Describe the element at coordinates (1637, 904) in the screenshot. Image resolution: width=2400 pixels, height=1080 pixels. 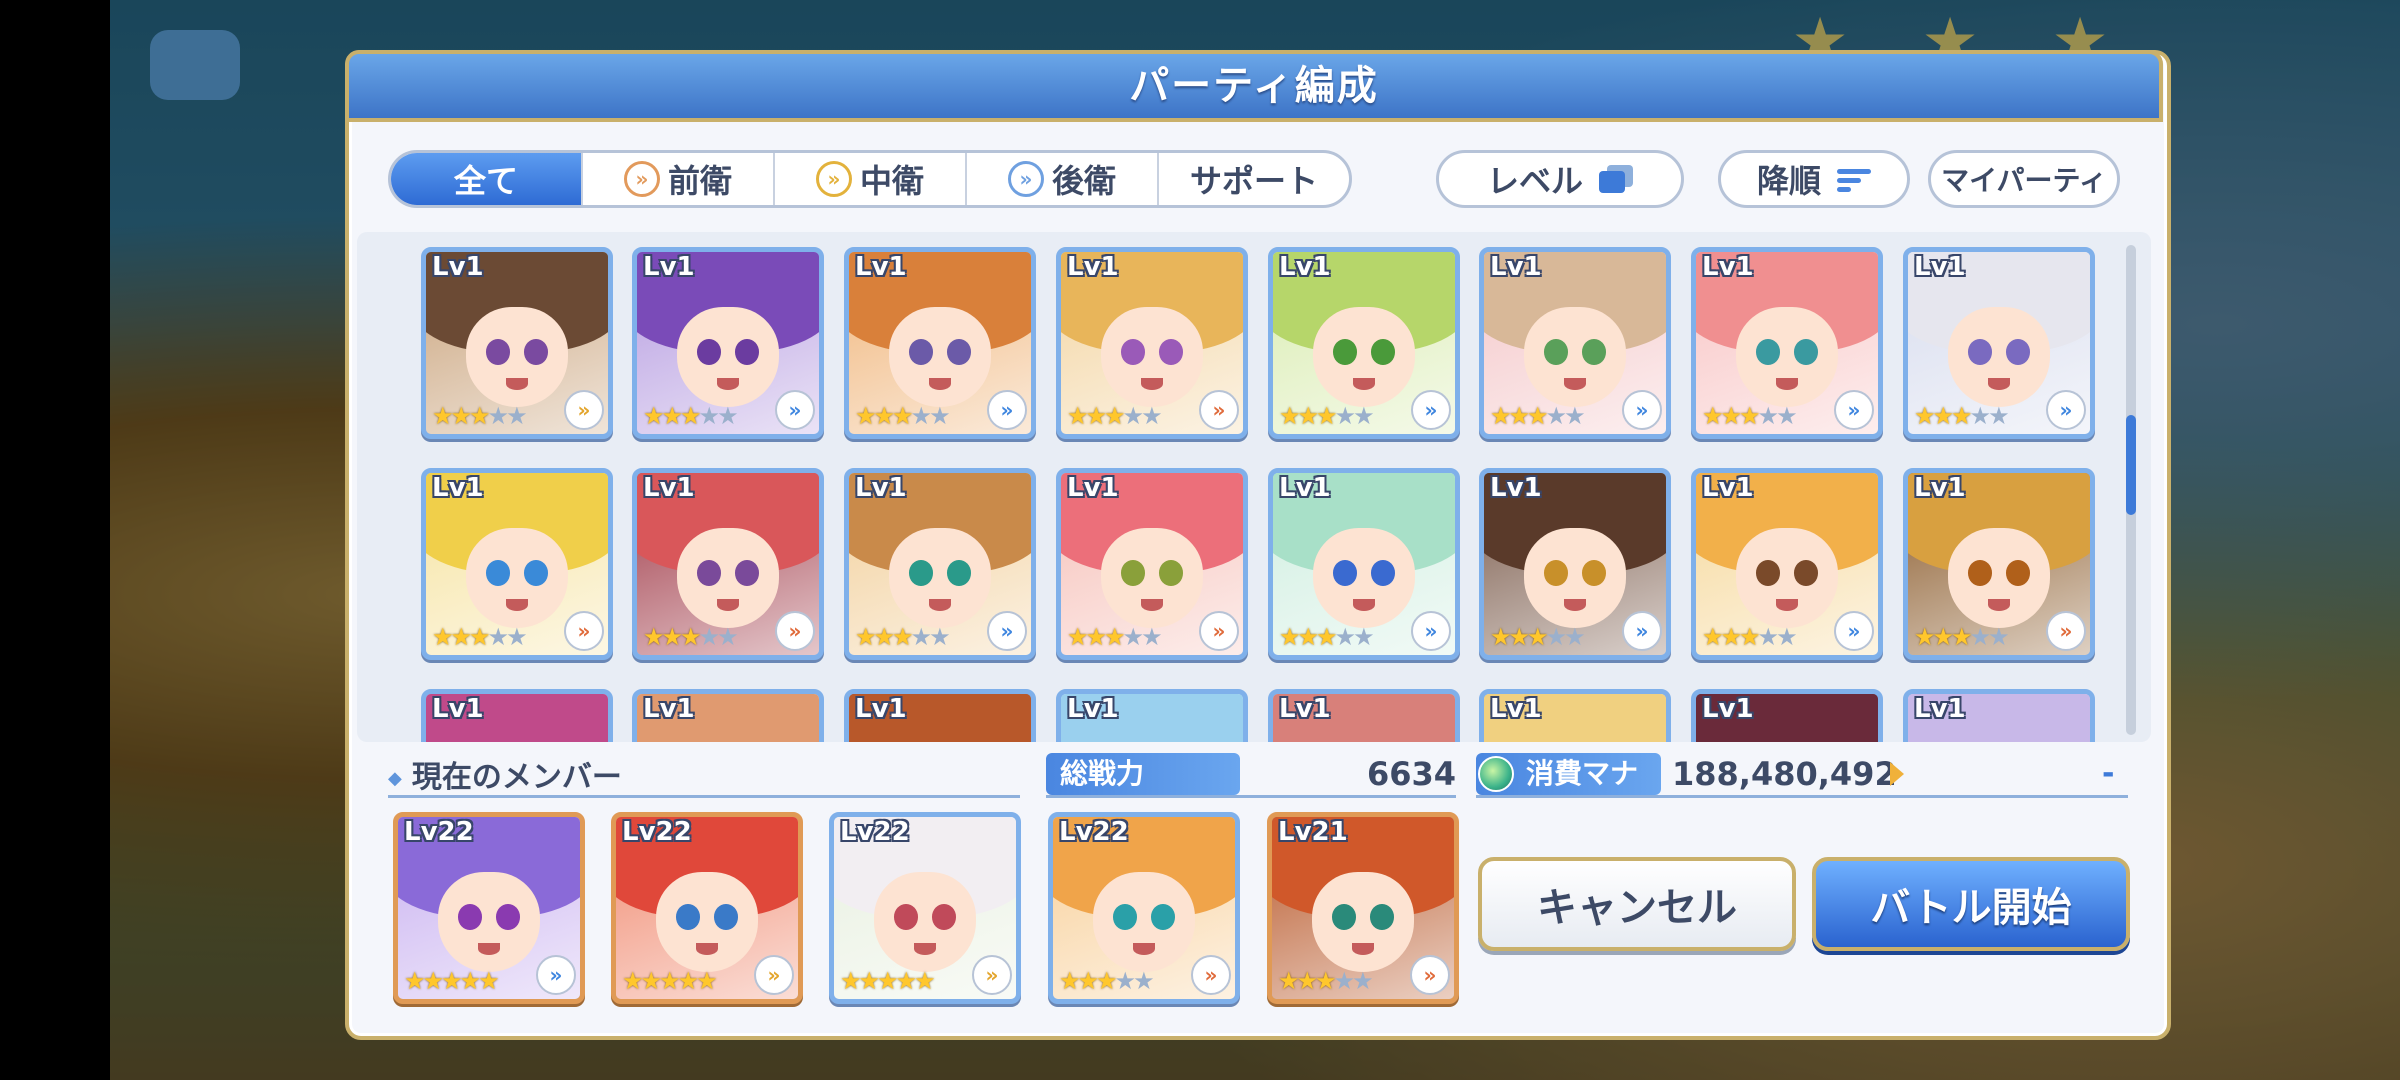
I see `cancel-button: キャンセル` at that location.